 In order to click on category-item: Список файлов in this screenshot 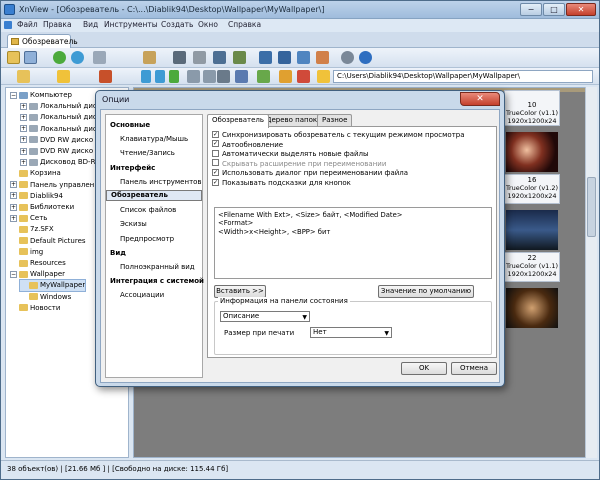, I will do `click(154, 210)`.